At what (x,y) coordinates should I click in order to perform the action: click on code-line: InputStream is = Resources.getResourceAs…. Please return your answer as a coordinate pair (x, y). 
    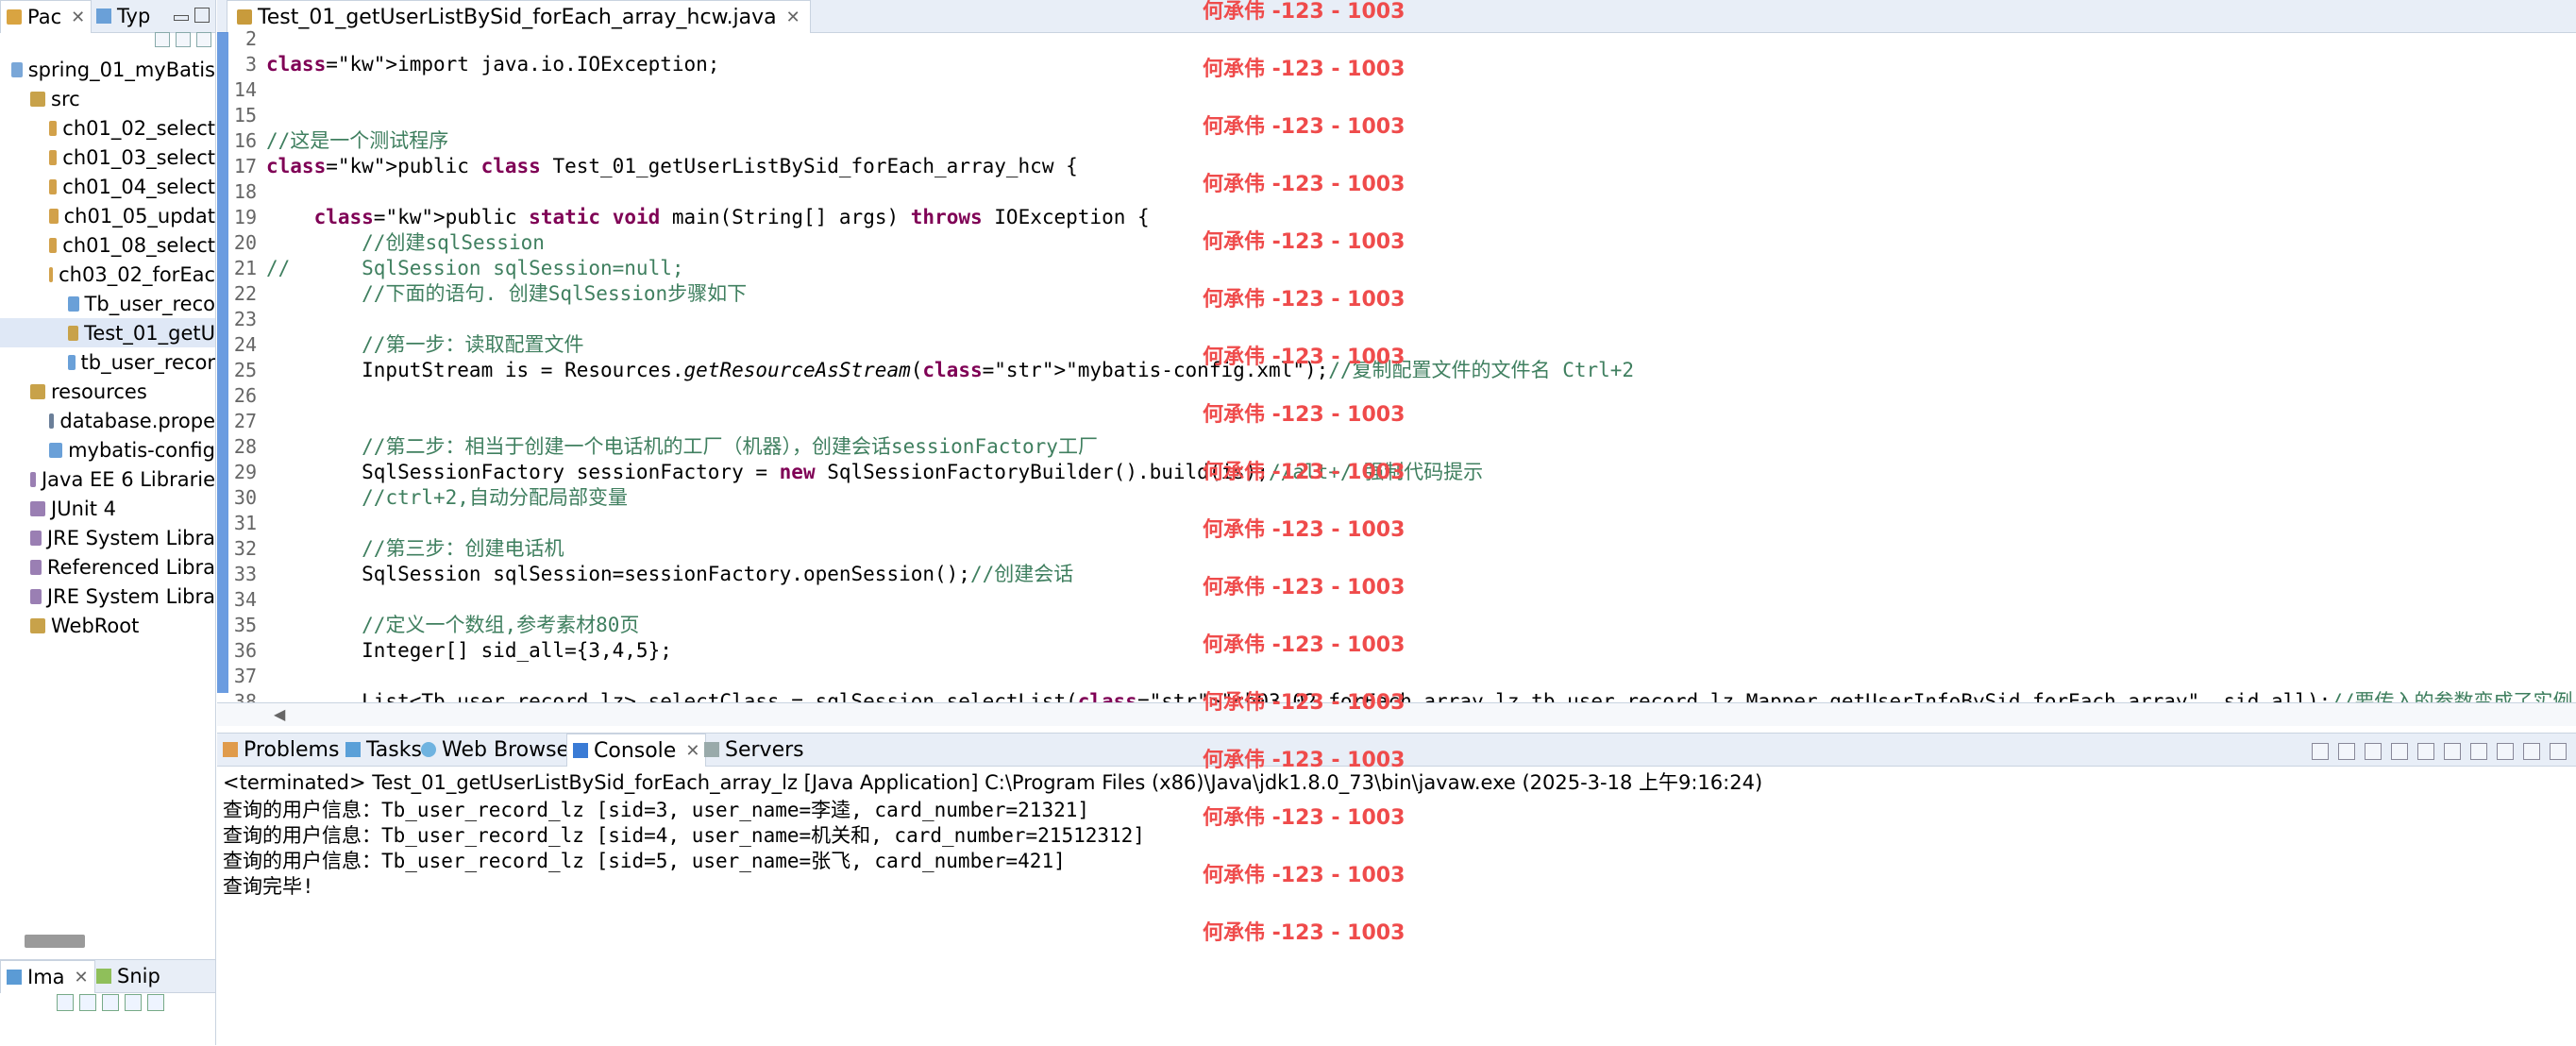
    Looking at the image, I should click on (1421, 370).